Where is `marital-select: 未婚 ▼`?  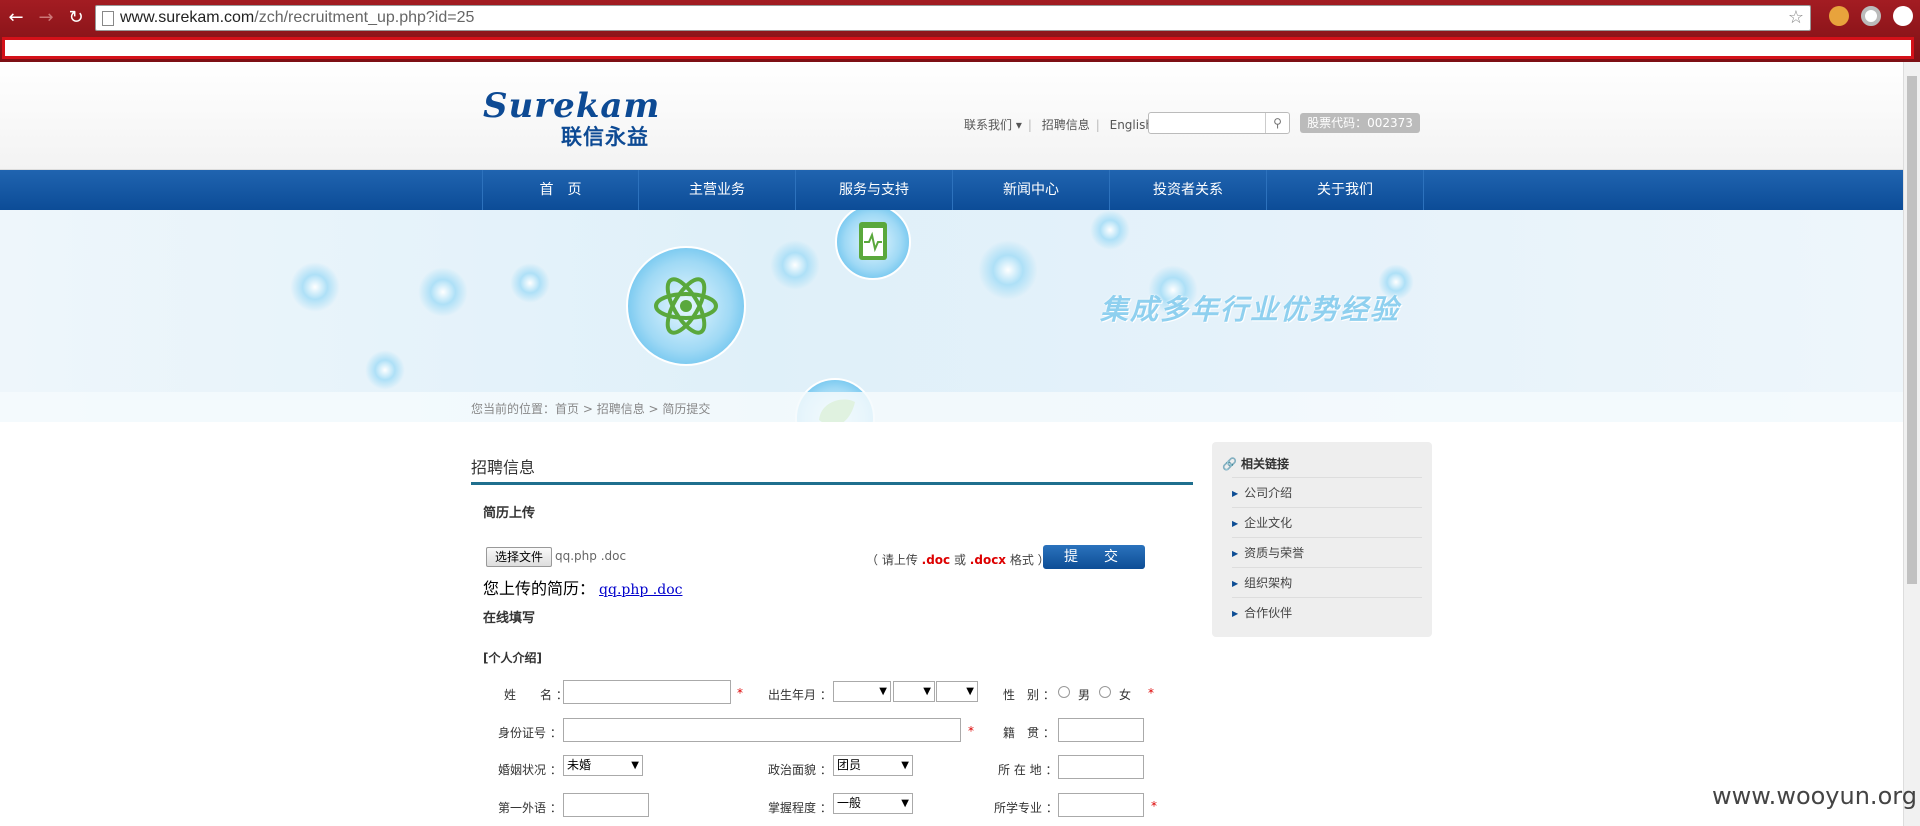
marital-select: 未婚 ▼ is located at coordinates (603, 765).